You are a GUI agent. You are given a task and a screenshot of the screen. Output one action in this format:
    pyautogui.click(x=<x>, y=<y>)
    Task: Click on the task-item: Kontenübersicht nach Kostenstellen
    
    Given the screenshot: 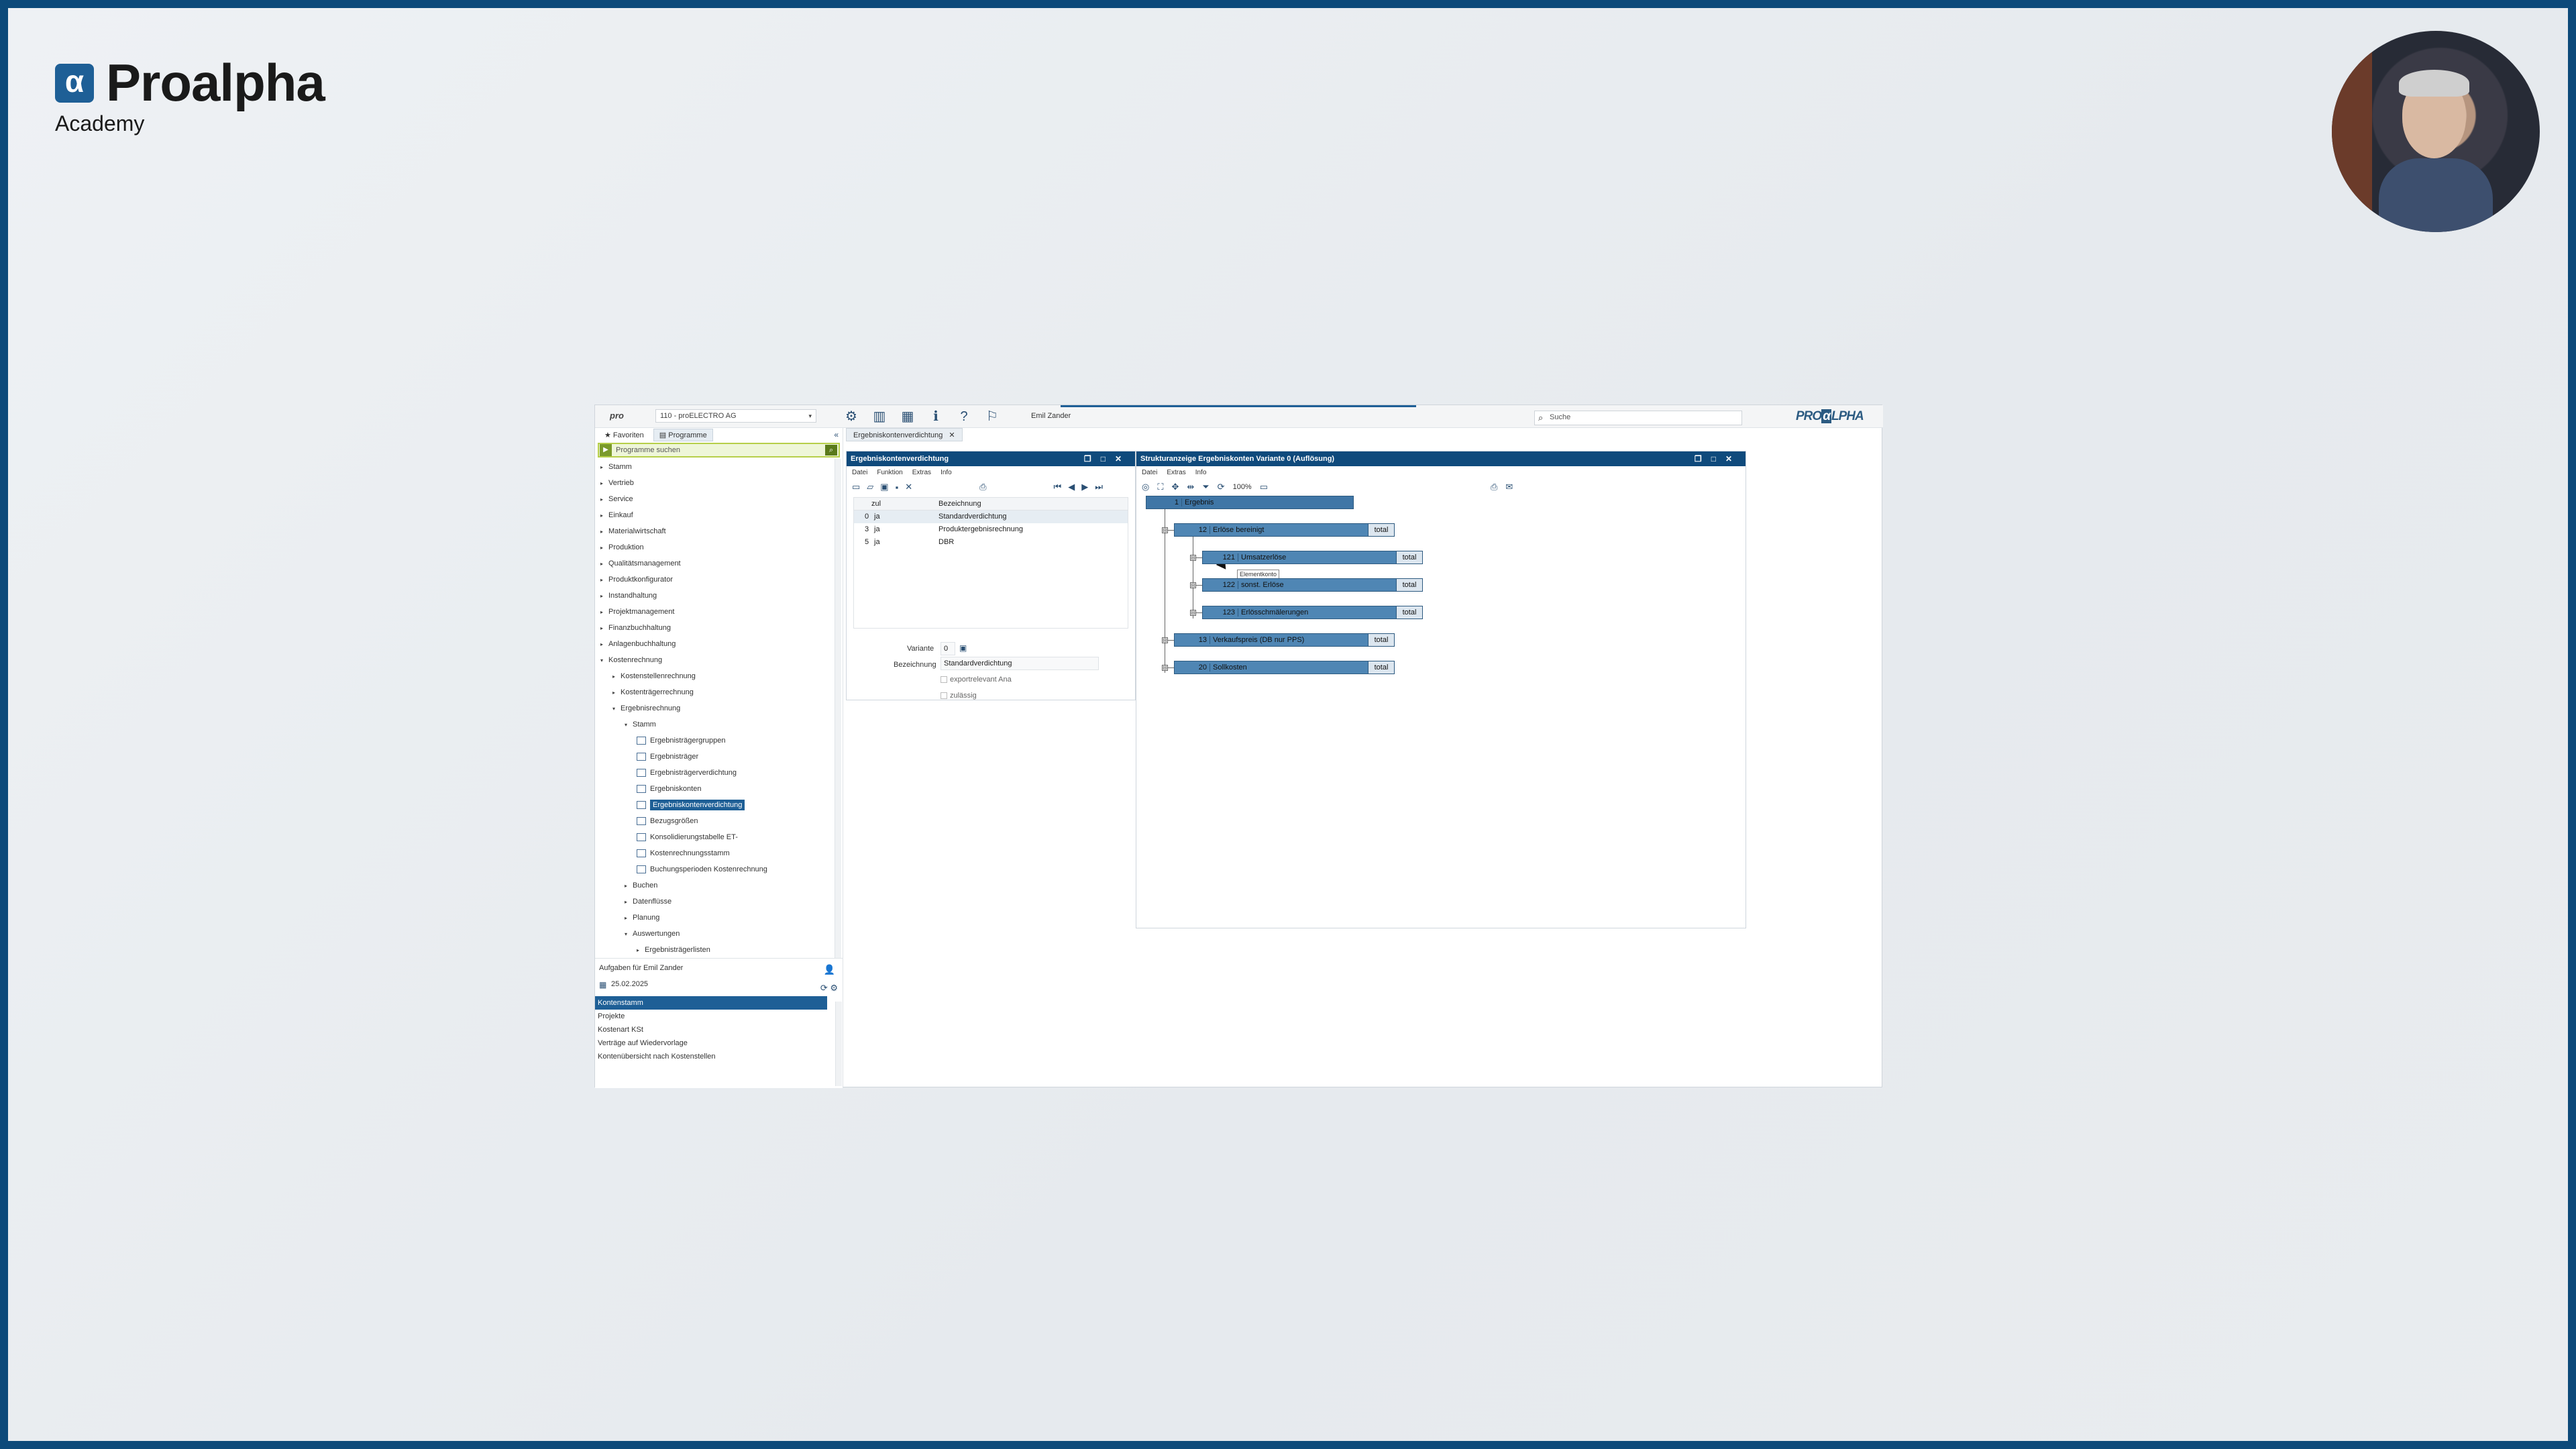 What is the action you would take?
    pyautogui.click(x=711, y=1056)
    